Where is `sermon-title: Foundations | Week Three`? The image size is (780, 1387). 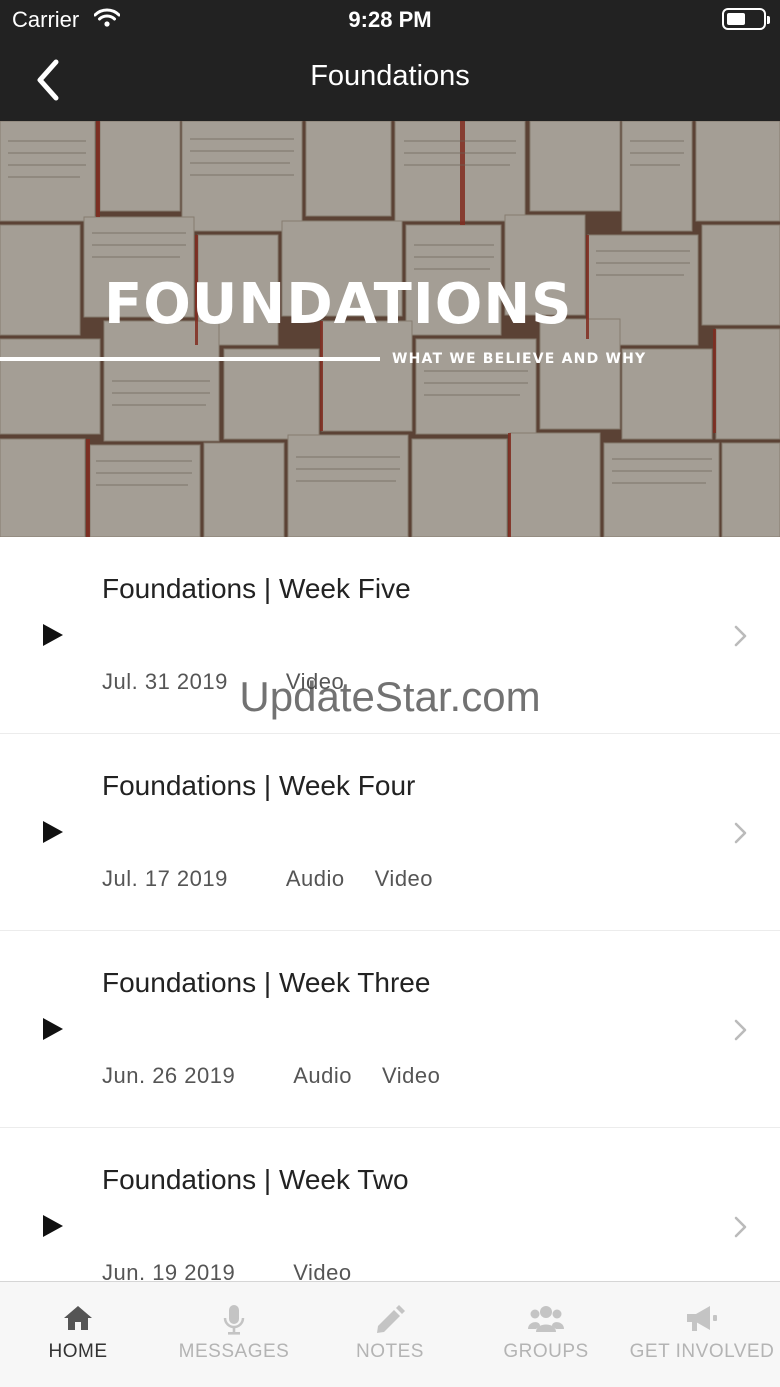 sermon-title: Foundations | Week Three is located at coordinates (266, 982).